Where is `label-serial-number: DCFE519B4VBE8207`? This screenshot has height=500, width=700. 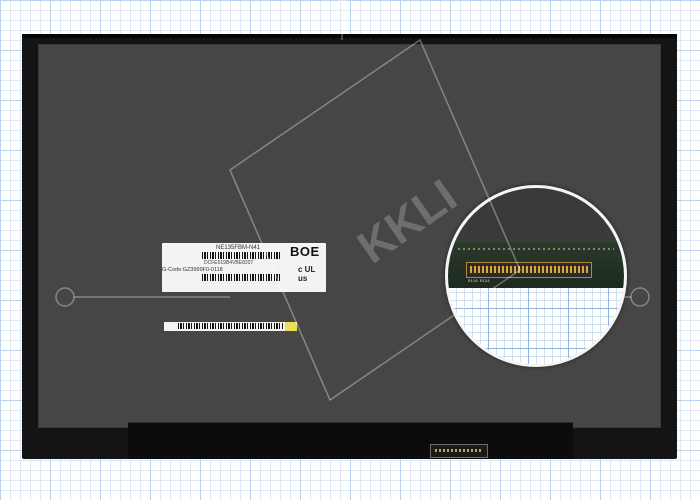 label-serial-number: DCFE519B4VBE8207 is located at coordinates (229, 263).